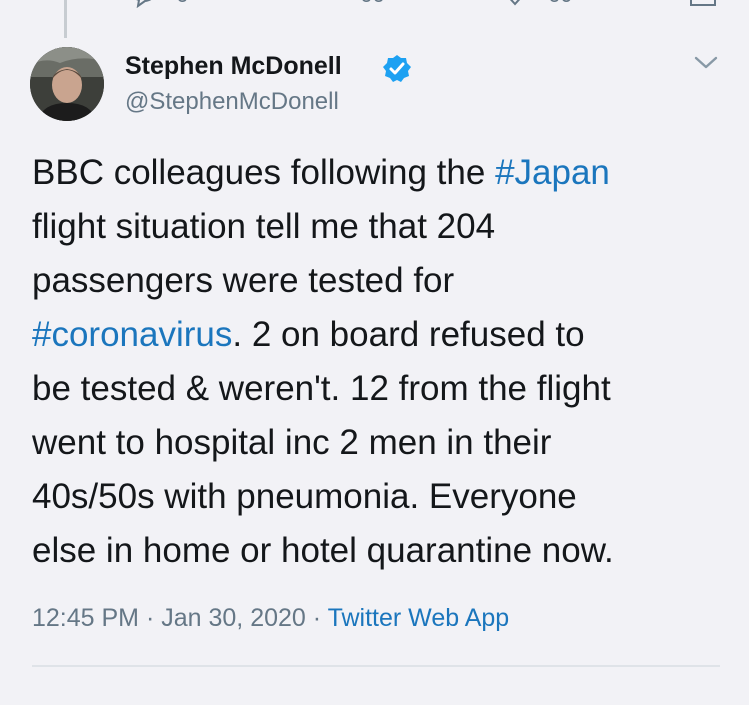 Image resolution: width=749 pixels, height=705 pixels. What do you see at coordinates (706, 63) in the screenshot?
I see `chevron-down-icon` at bounding box center [706, 63].